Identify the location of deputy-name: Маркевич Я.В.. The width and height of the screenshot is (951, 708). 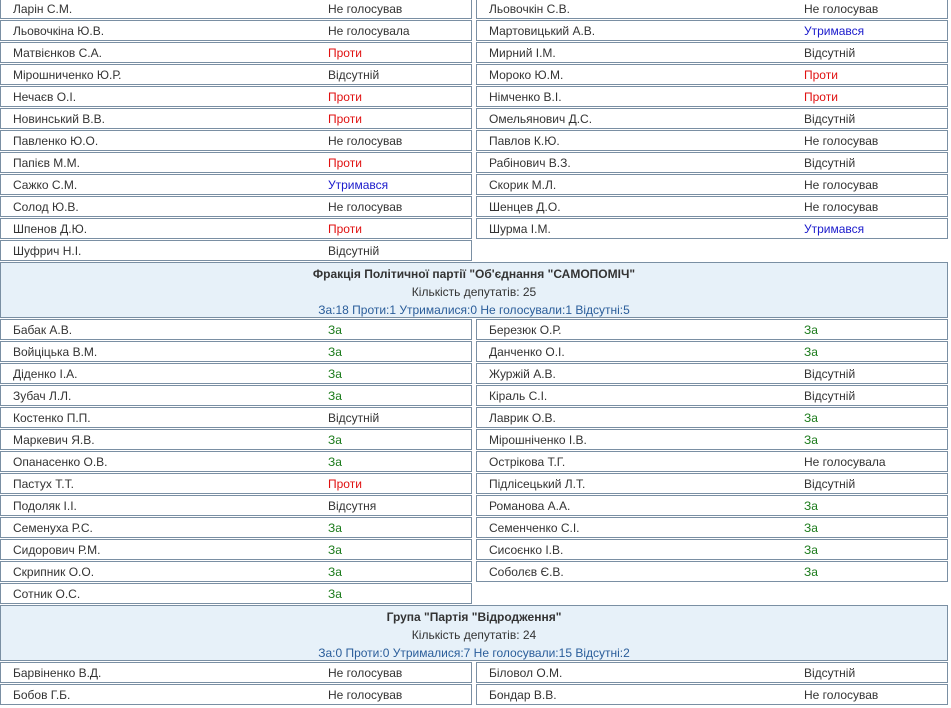
(54, 439).